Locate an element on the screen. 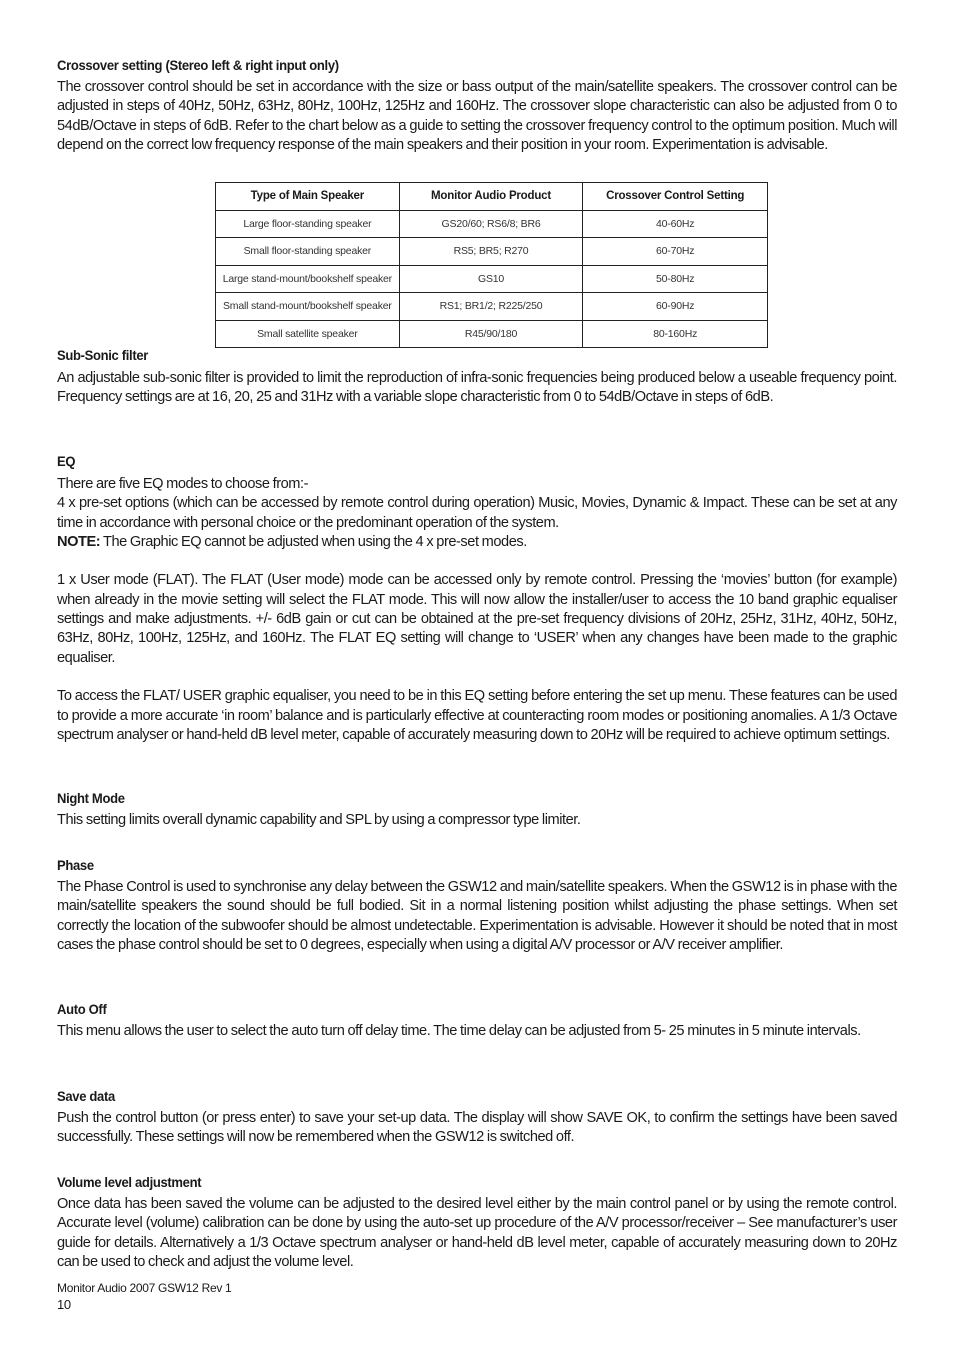 The image size is (954, 1350). product-cell: RS5; BR5; R270 is located at coordinates (491, 251).